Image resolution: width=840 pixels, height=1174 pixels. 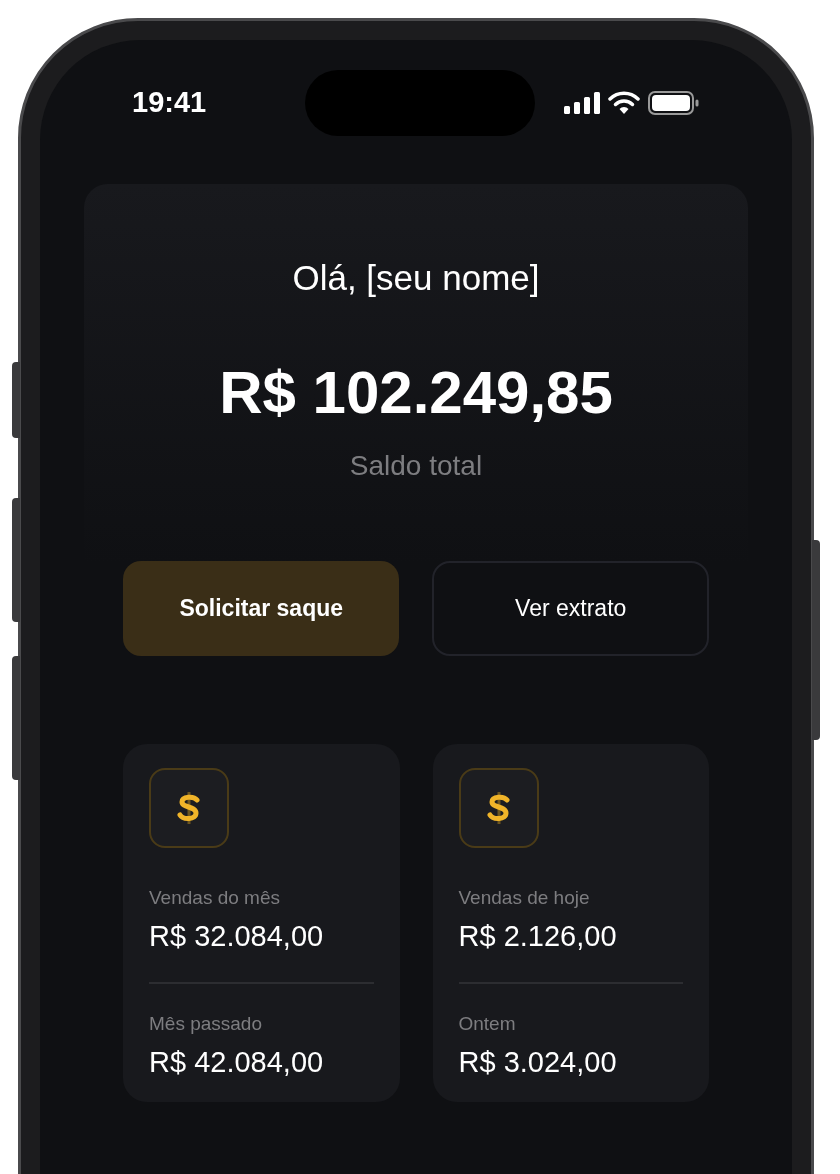 What do you see at coordinates (206, 1024) in the screenshot?
I see `stat-label: Mês passado` at bounding box center [206, 1024].